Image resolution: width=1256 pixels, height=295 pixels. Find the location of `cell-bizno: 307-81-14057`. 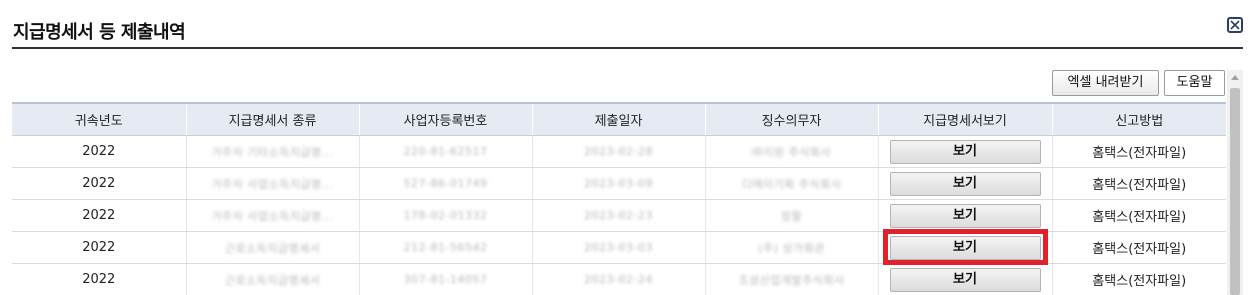

cell-bizno: 307-81-14057 is located at coordinates (446, 279).